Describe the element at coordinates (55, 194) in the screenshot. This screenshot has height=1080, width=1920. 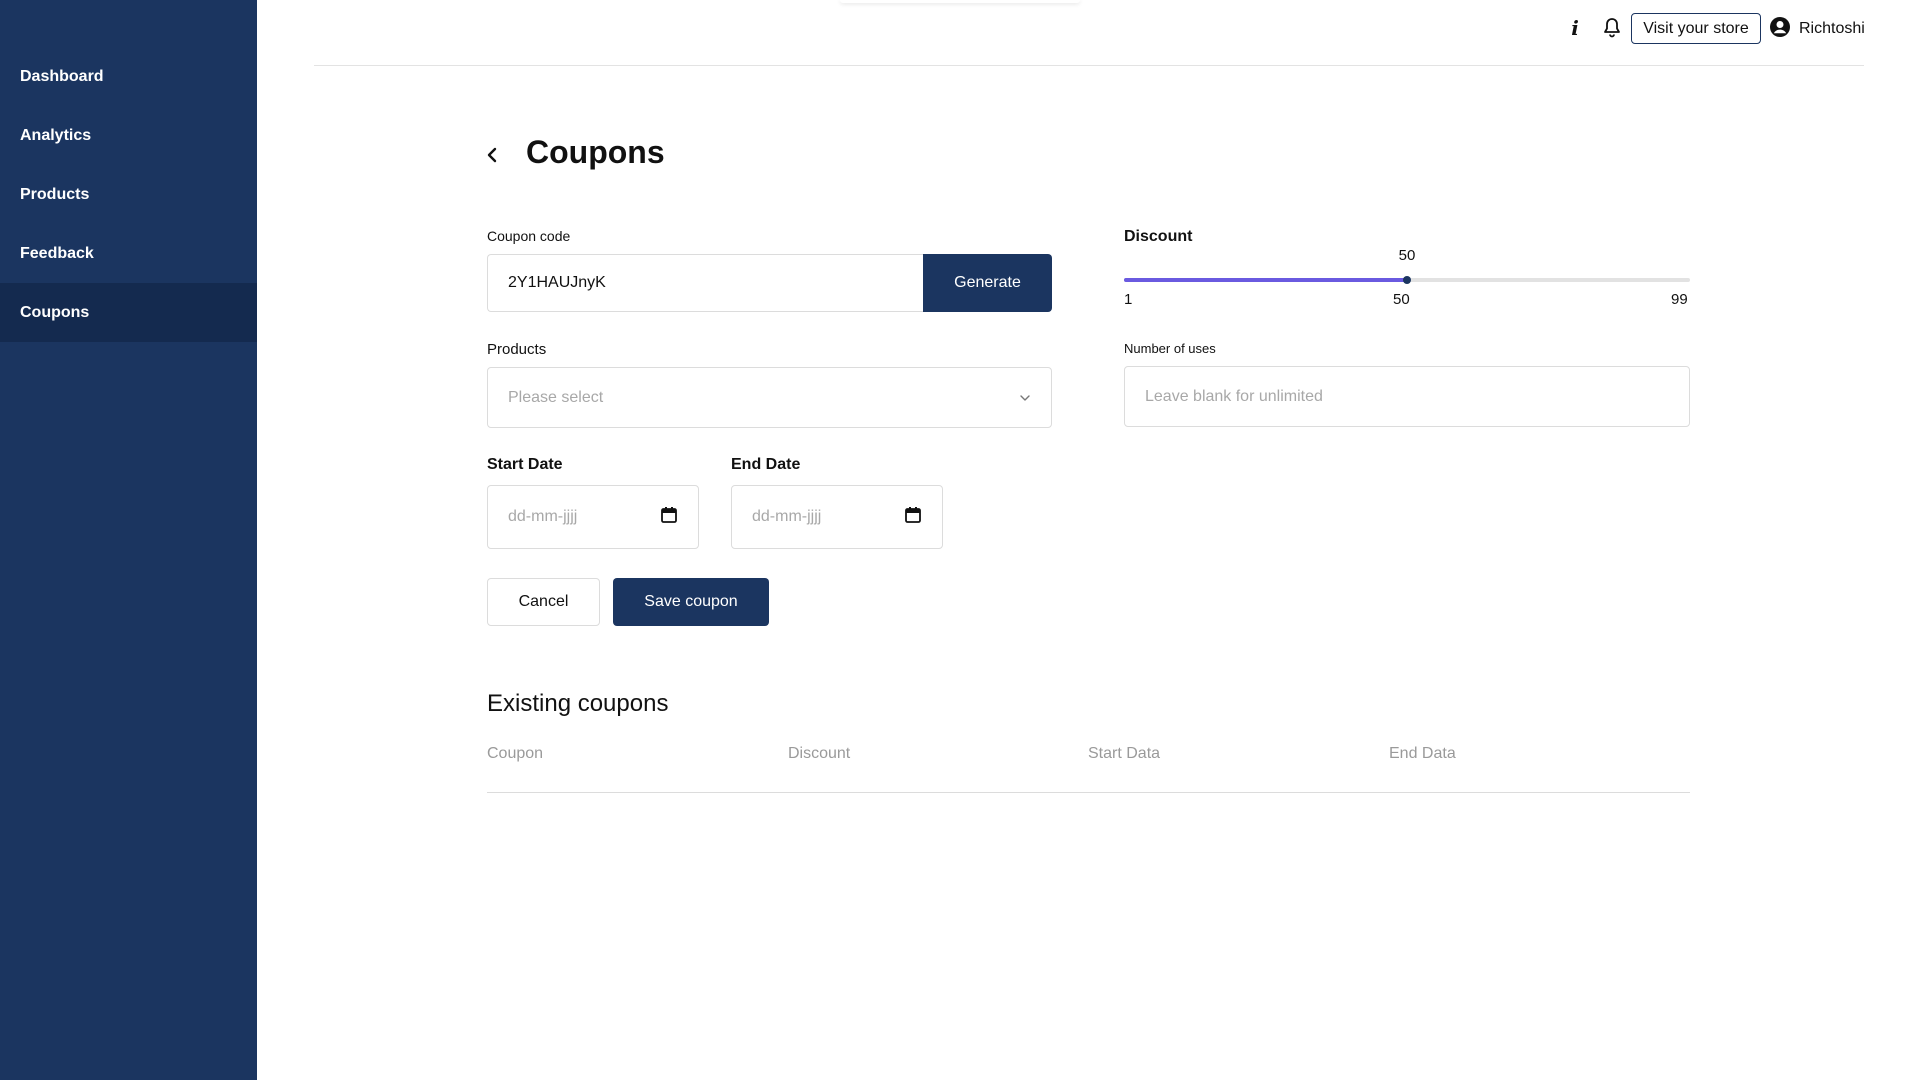
I see `sidebar-item-label: Products` at that location.